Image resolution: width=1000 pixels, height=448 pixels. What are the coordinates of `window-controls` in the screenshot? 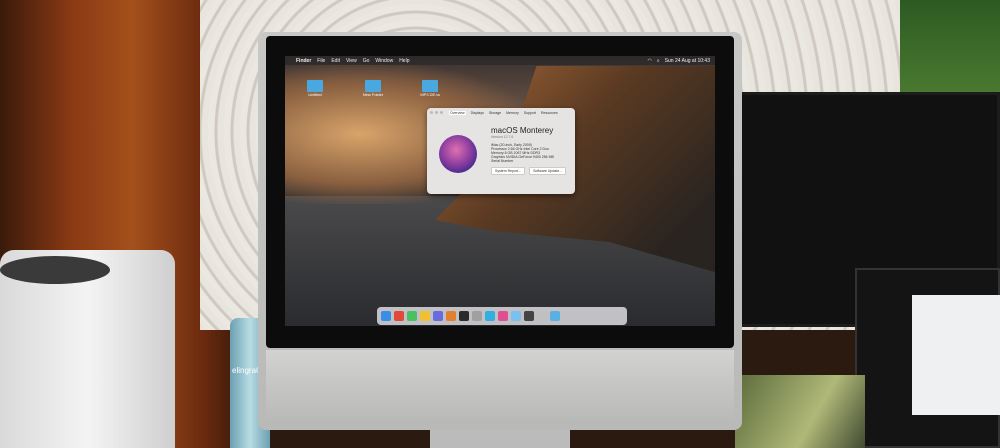 It's located at (436, 112).